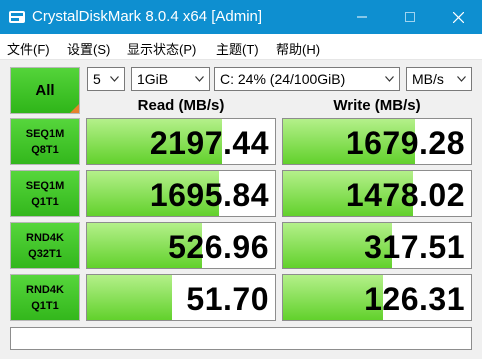 The width and height of the screenshot is (482, 359). I want to click on write-result-rnd4k-q32t1: 317.51, so click(377, 245).